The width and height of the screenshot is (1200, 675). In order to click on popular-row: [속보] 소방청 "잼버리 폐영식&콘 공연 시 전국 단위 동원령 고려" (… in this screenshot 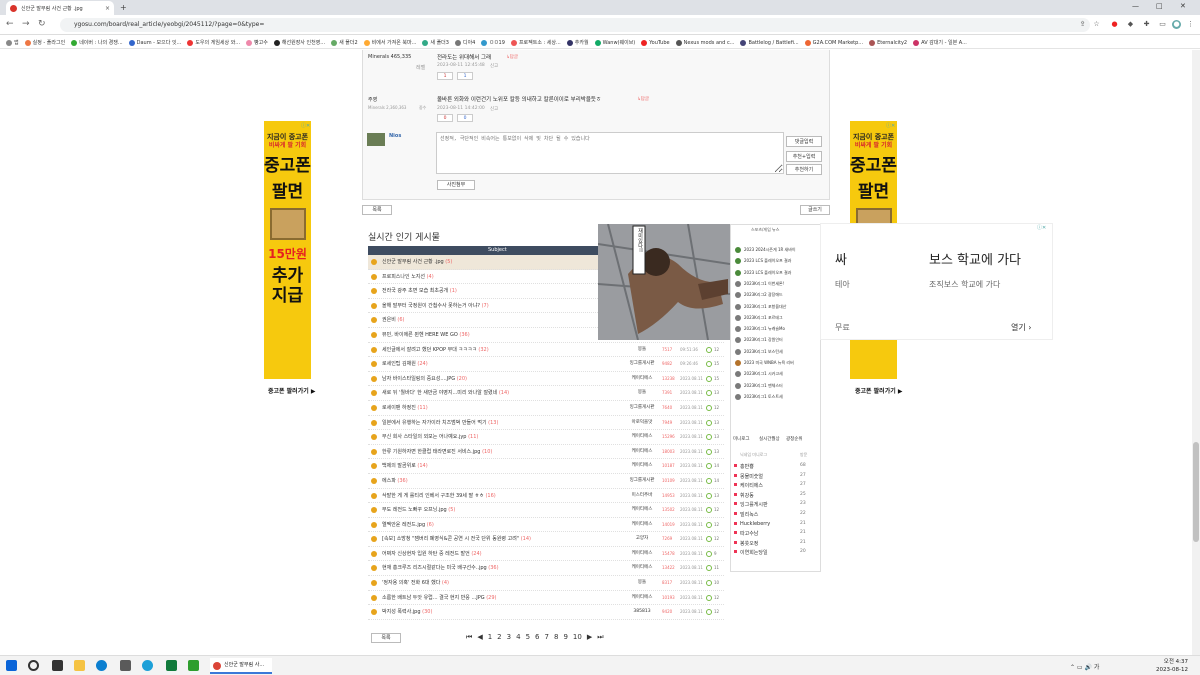, I will do `click(546, 539)`.